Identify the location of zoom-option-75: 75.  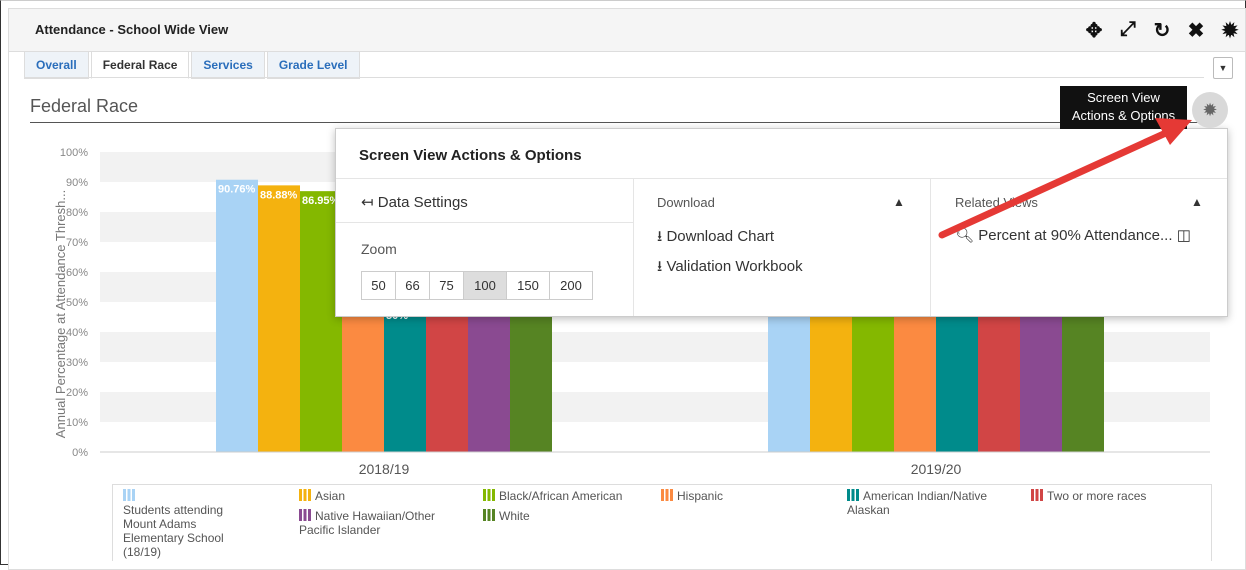
(447, 285).